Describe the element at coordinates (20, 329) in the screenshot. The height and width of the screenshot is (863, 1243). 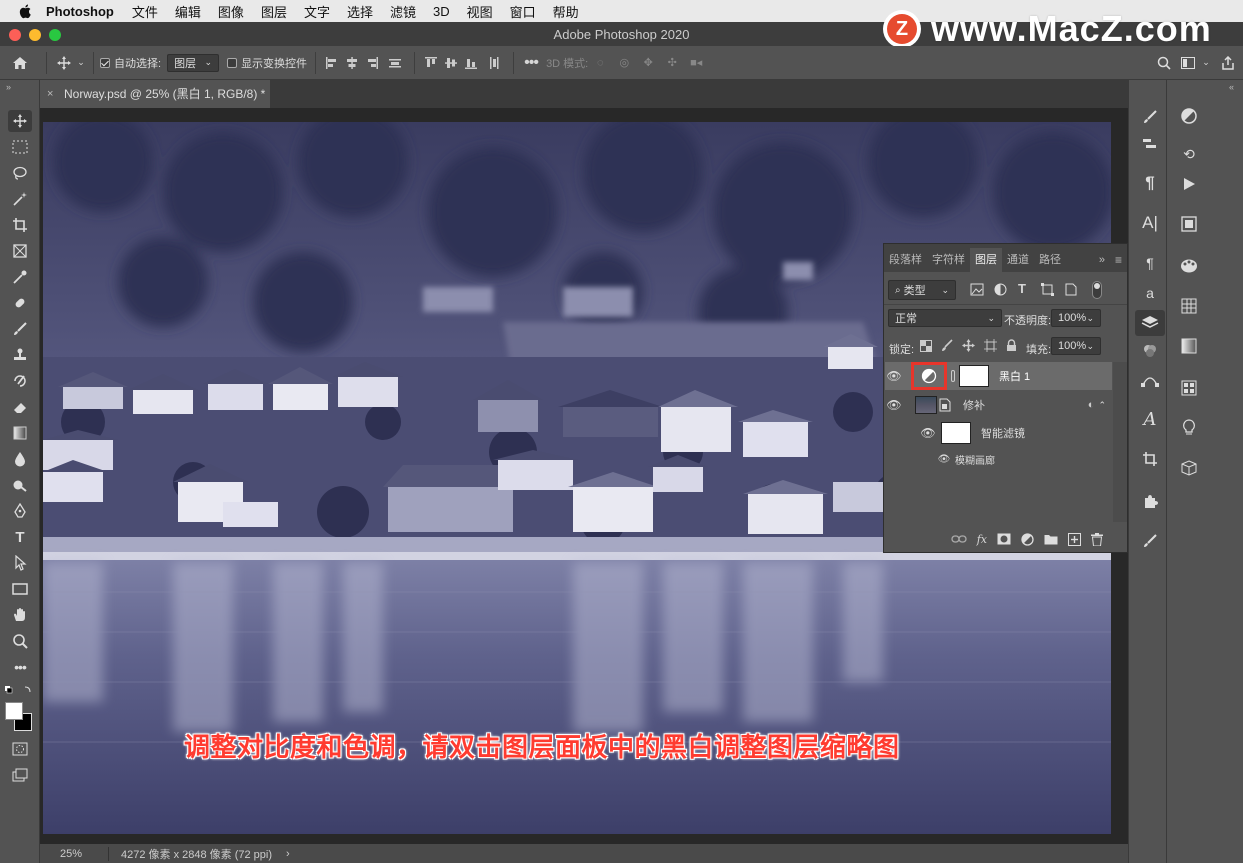
I see `brush-tool-icon` at that location.